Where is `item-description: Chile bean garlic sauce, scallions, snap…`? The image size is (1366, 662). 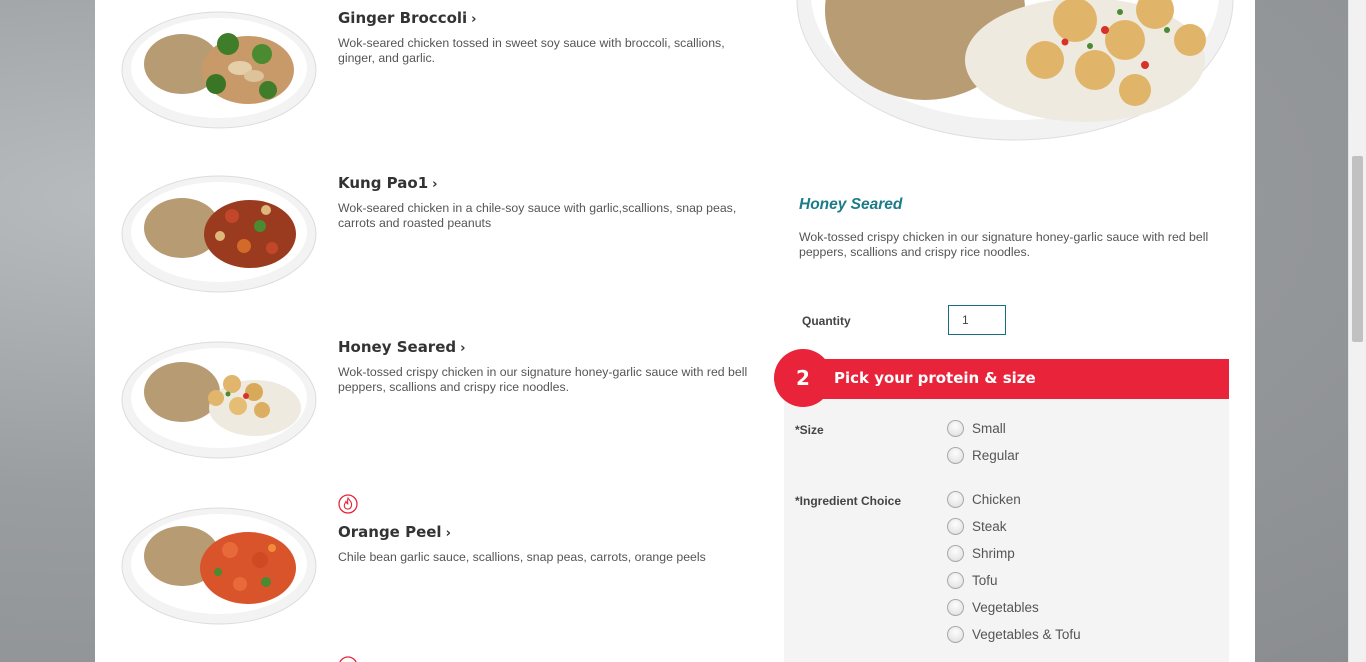 item-description: Chile bean garlic sauce, scallions, snap… is located at coordinates (522, 557).